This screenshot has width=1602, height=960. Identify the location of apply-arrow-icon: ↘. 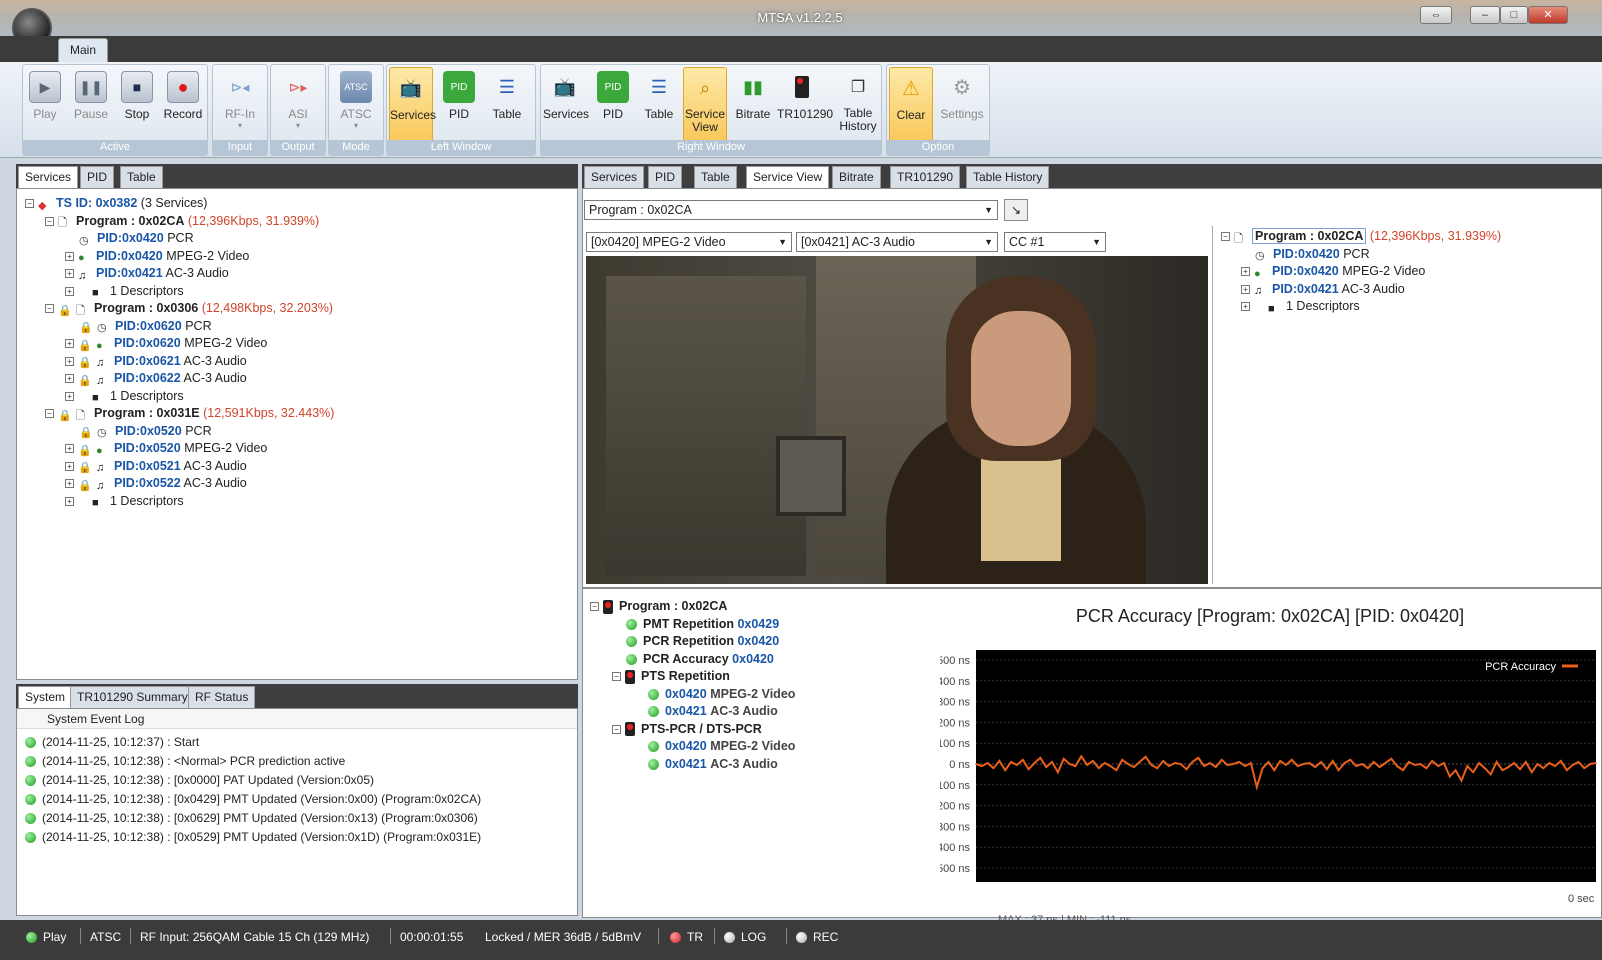
(1016, 210).